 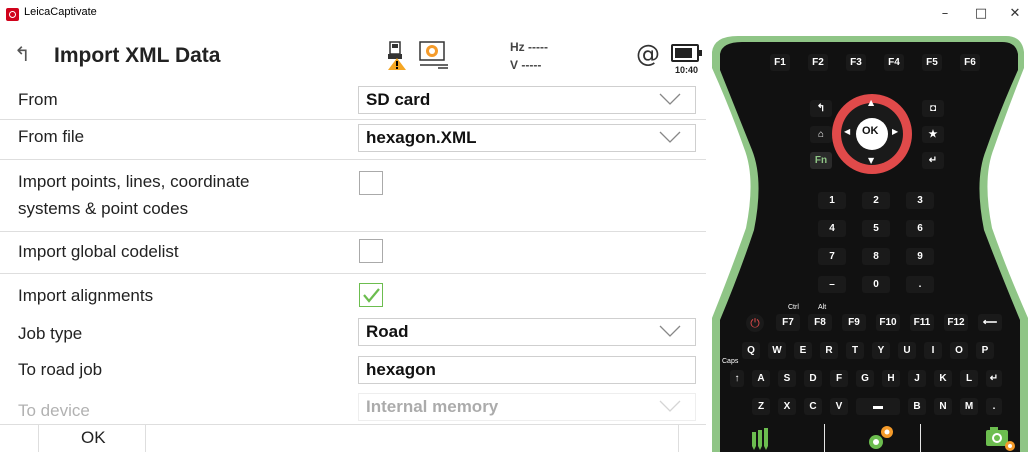 I want to click on key-f: F, so click(x=839, y=378).